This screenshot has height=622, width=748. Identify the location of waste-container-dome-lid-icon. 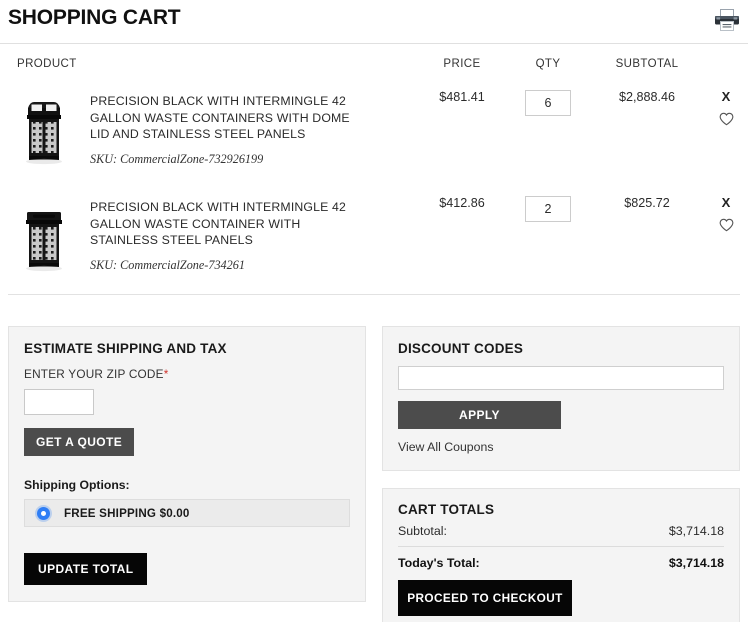
(44, 133).